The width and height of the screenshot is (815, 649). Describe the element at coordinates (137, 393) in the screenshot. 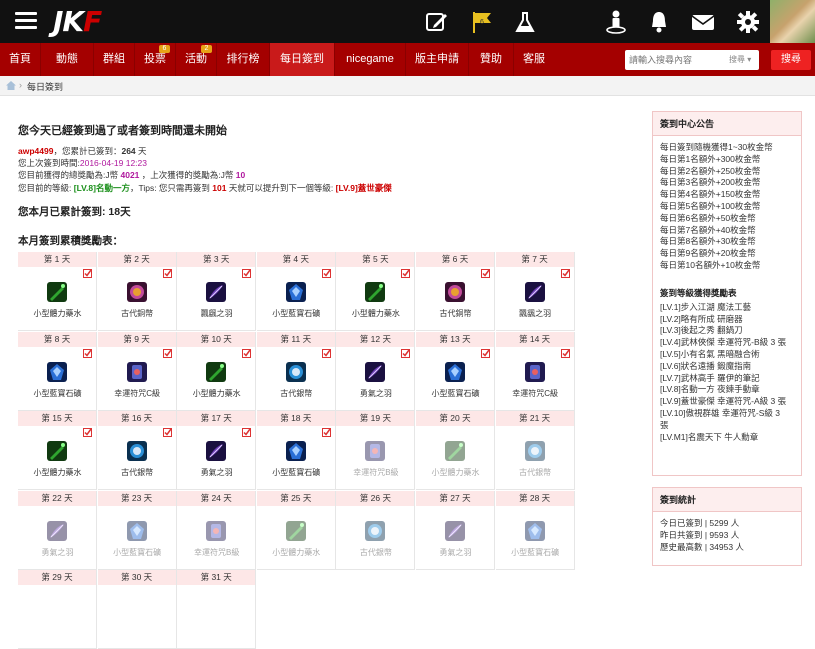

I see `reward-item-name: 幸運符咒C級` at that location.